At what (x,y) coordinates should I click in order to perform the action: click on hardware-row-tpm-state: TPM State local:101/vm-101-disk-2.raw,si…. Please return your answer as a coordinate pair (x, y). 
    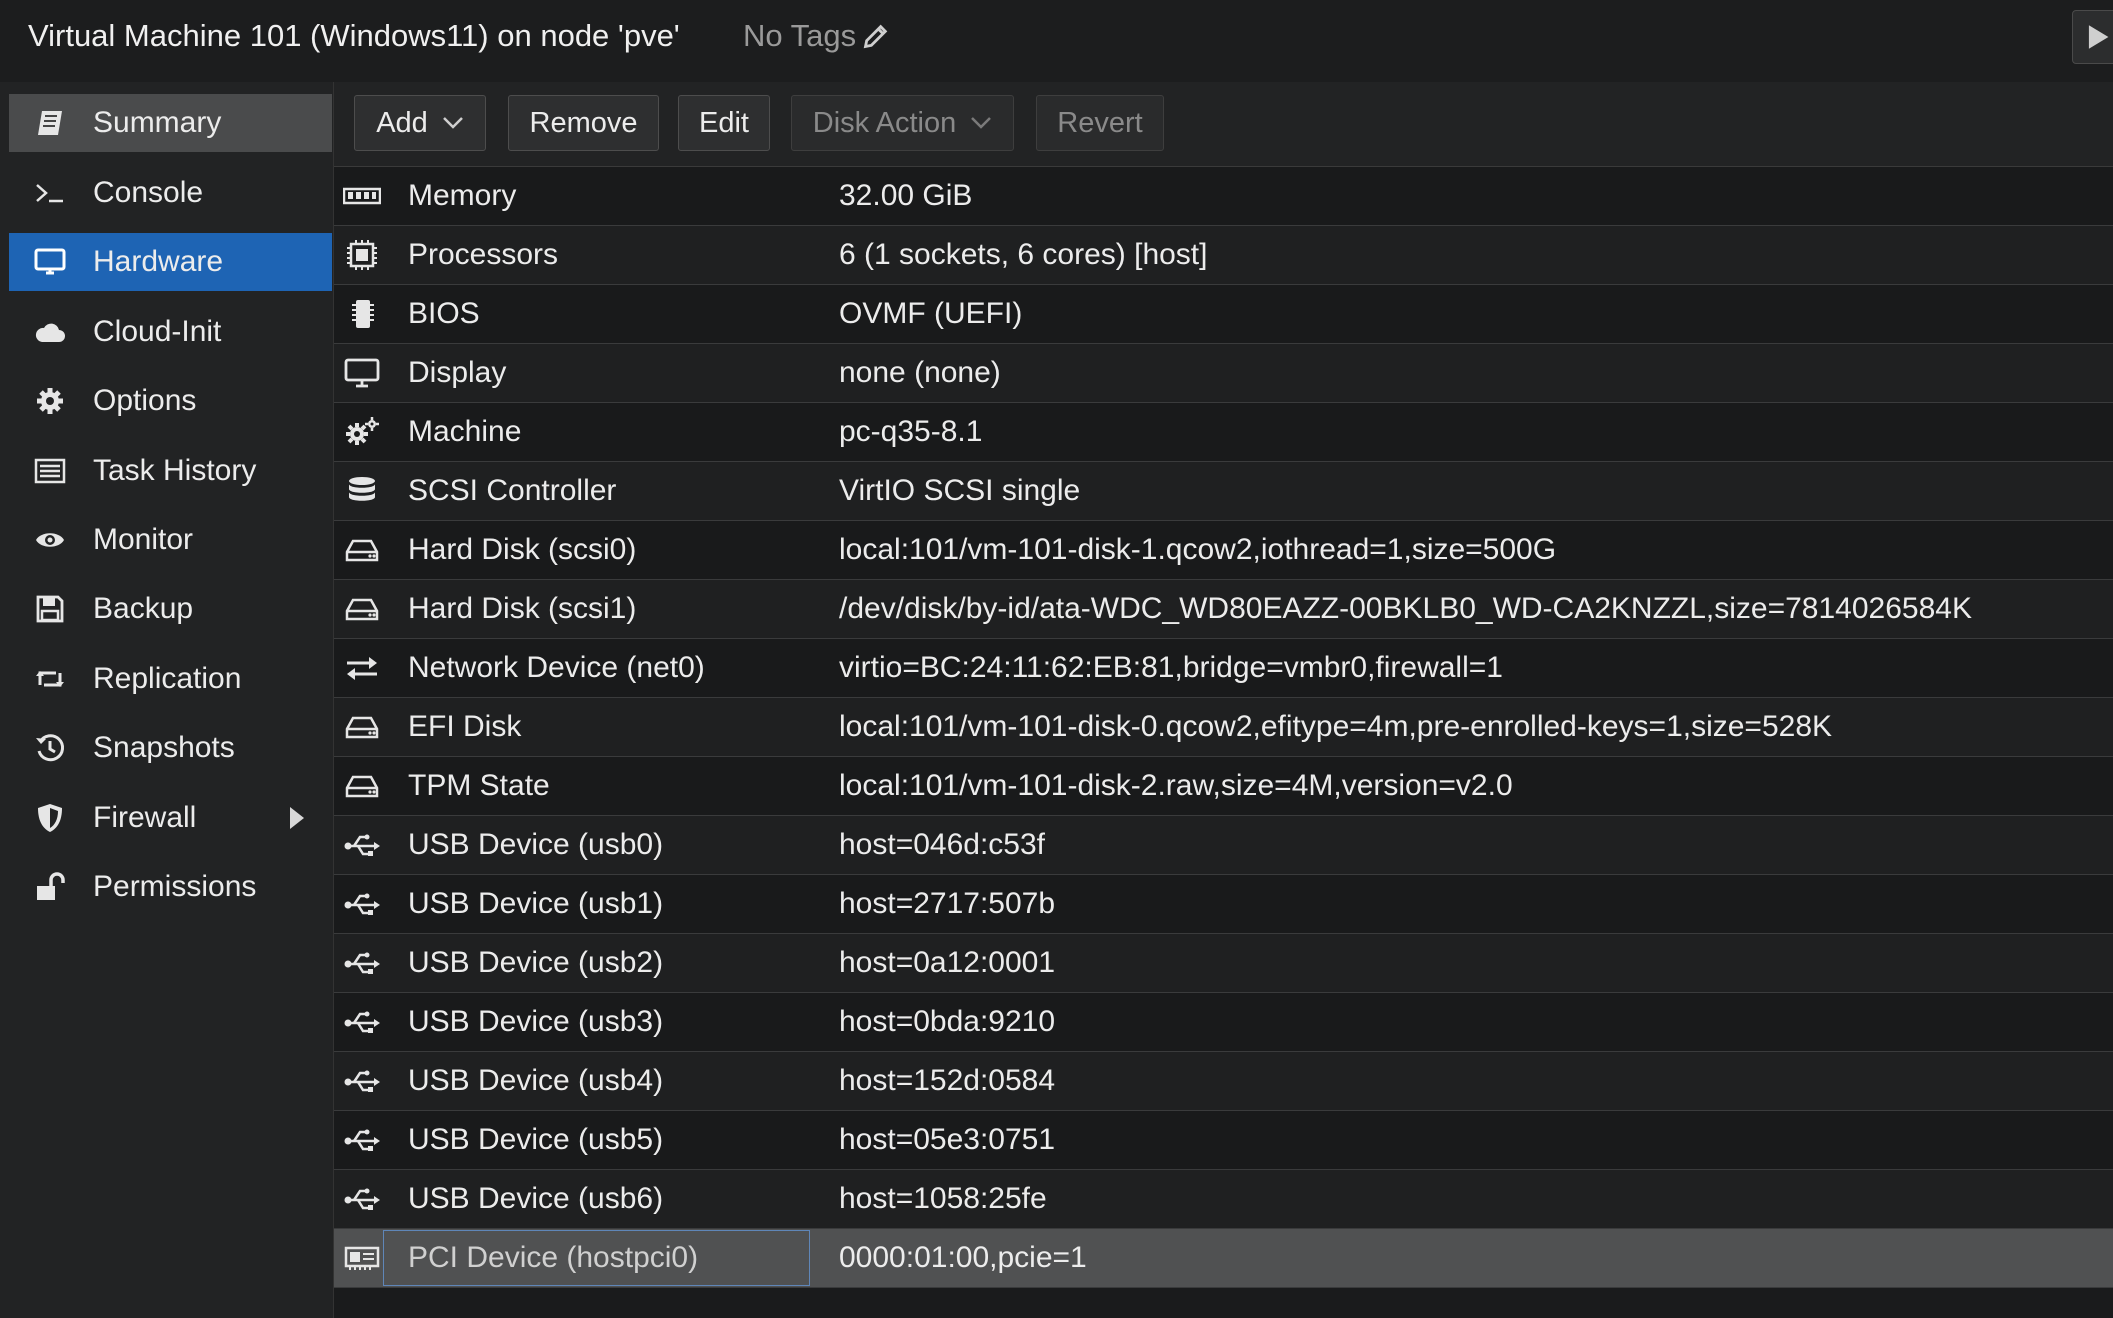
    Looking at the image, I should click on (1223, 786).